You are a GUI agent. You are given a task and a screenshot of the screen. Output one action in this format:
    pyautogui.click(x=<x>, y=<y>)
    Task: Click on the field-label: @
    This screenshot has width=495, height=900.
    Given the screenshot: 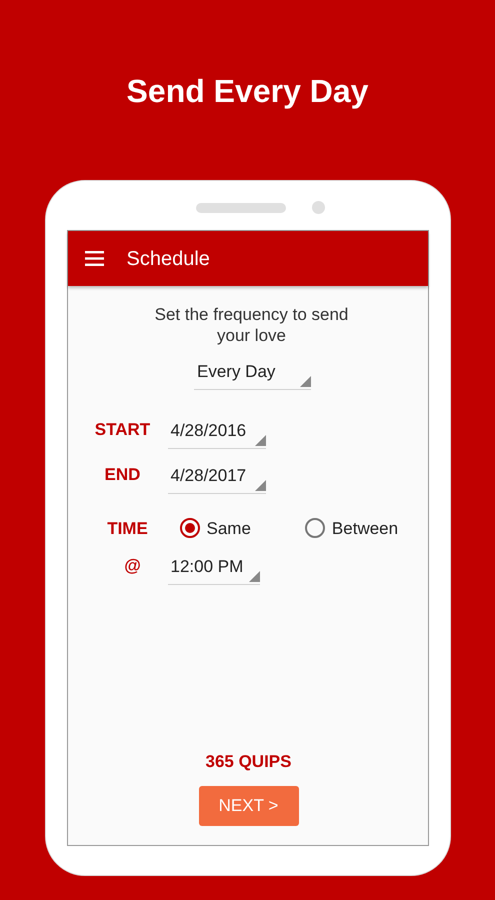 What is the action you would take?
    pyautogui.click(x=132, y=566)
    